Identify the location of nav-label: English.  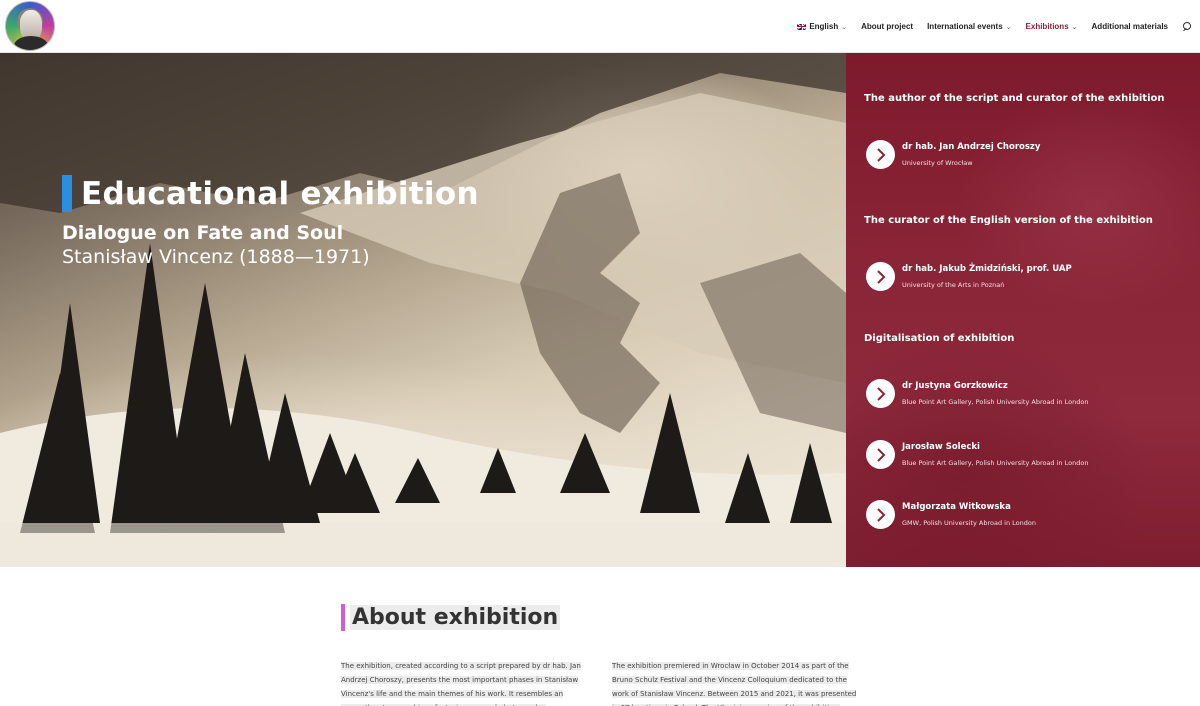
(824, 26).